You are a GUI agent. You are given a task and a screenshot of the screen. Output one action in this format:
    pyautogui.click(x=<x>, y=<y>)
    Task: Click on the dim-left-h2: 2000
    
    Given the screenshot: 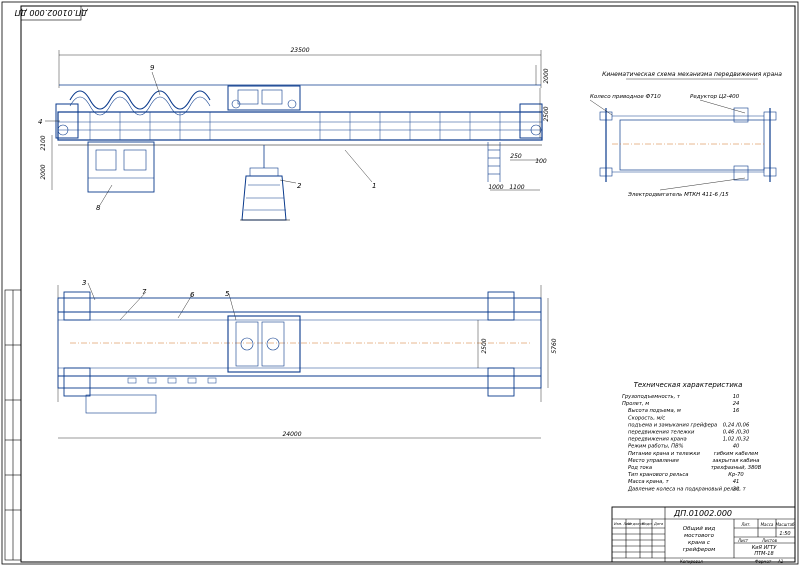 What is the action you would take?
    pyautogui.click(x=43, y=171)
    